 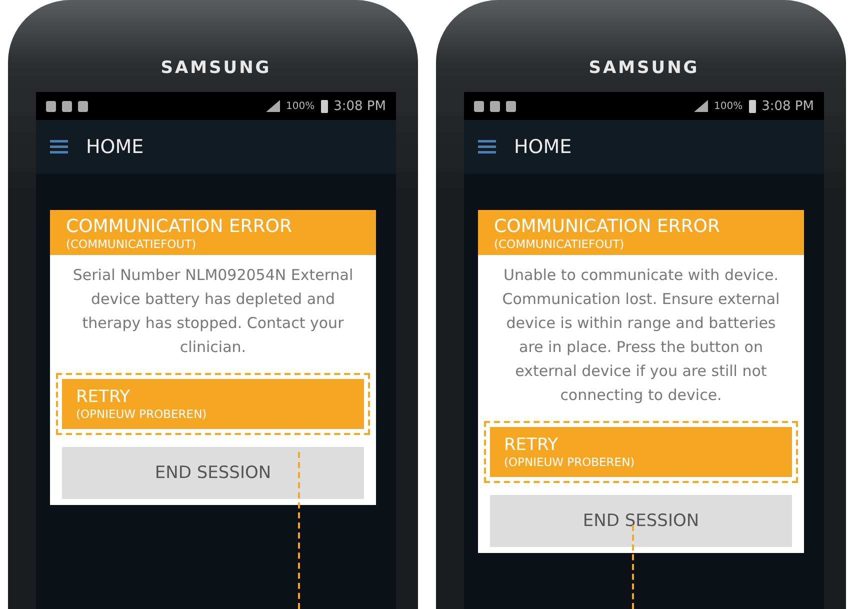 What do you see at coordinates (213, 311) in the screenshot?
I see `dialog-message: Serial Number NLM092054N External device battery has depleted and therapy has stopped. Contact your clinician.` at bounding box center [213, 311].